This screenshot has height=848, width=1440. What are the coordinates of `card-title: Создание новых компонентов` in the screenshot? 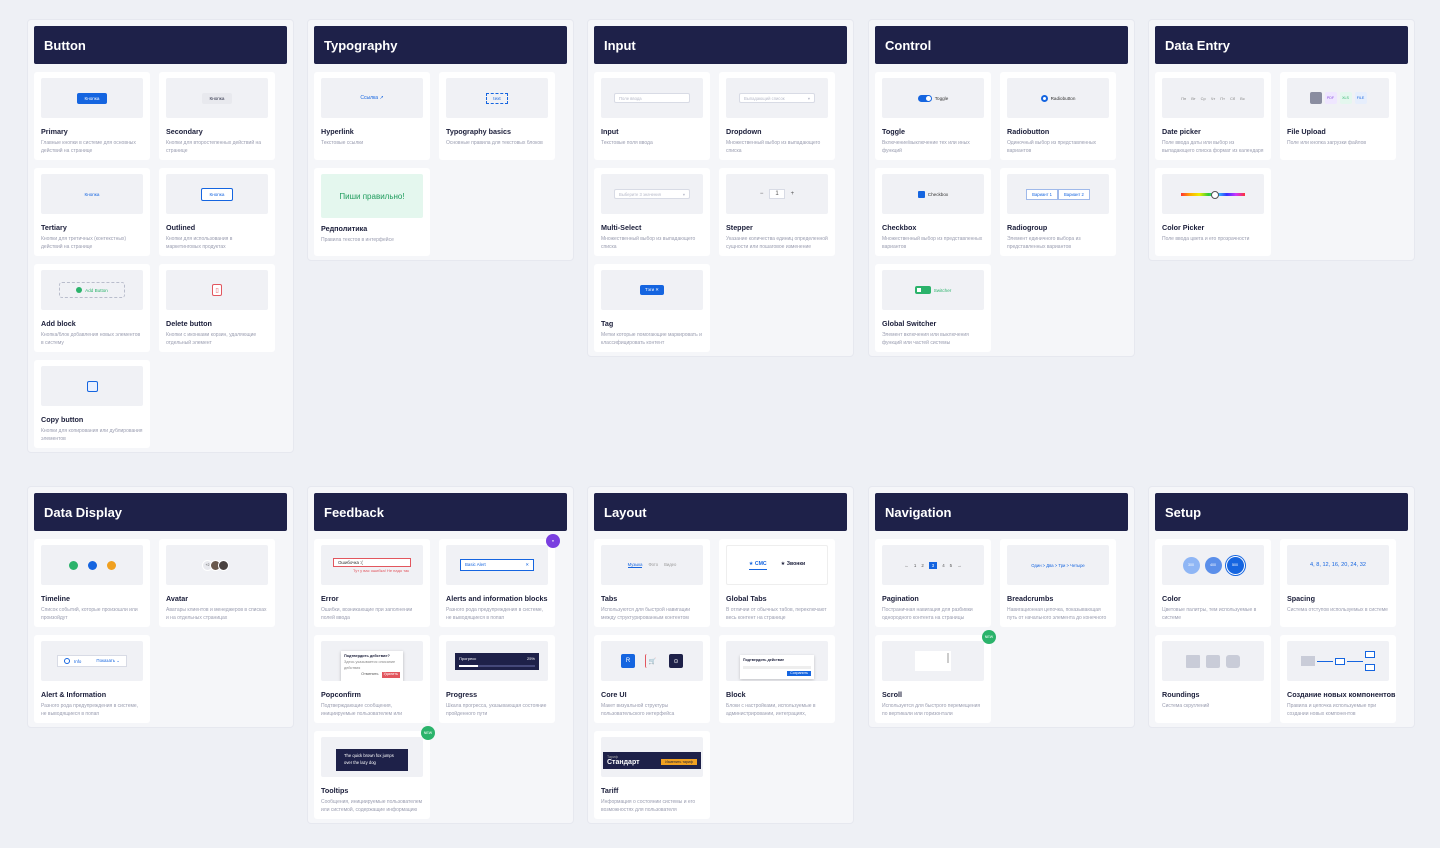 It's located at (1341, 694).